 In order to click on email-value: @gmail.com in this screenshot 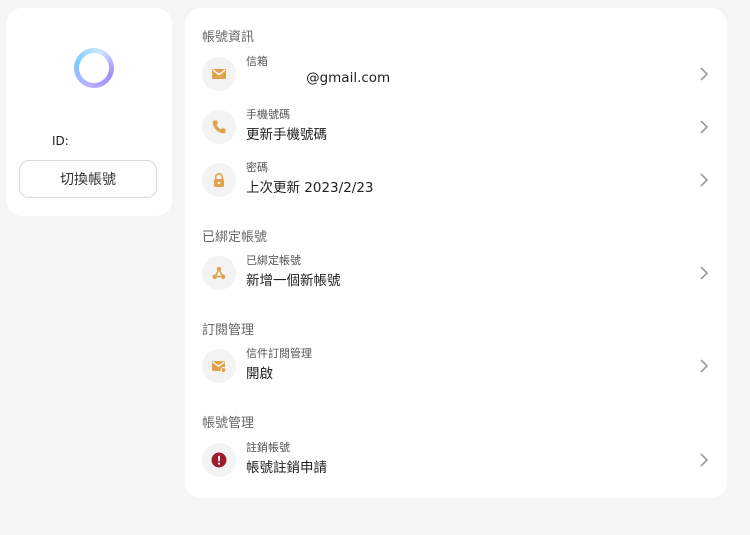, I will do `click(318, 78)`.